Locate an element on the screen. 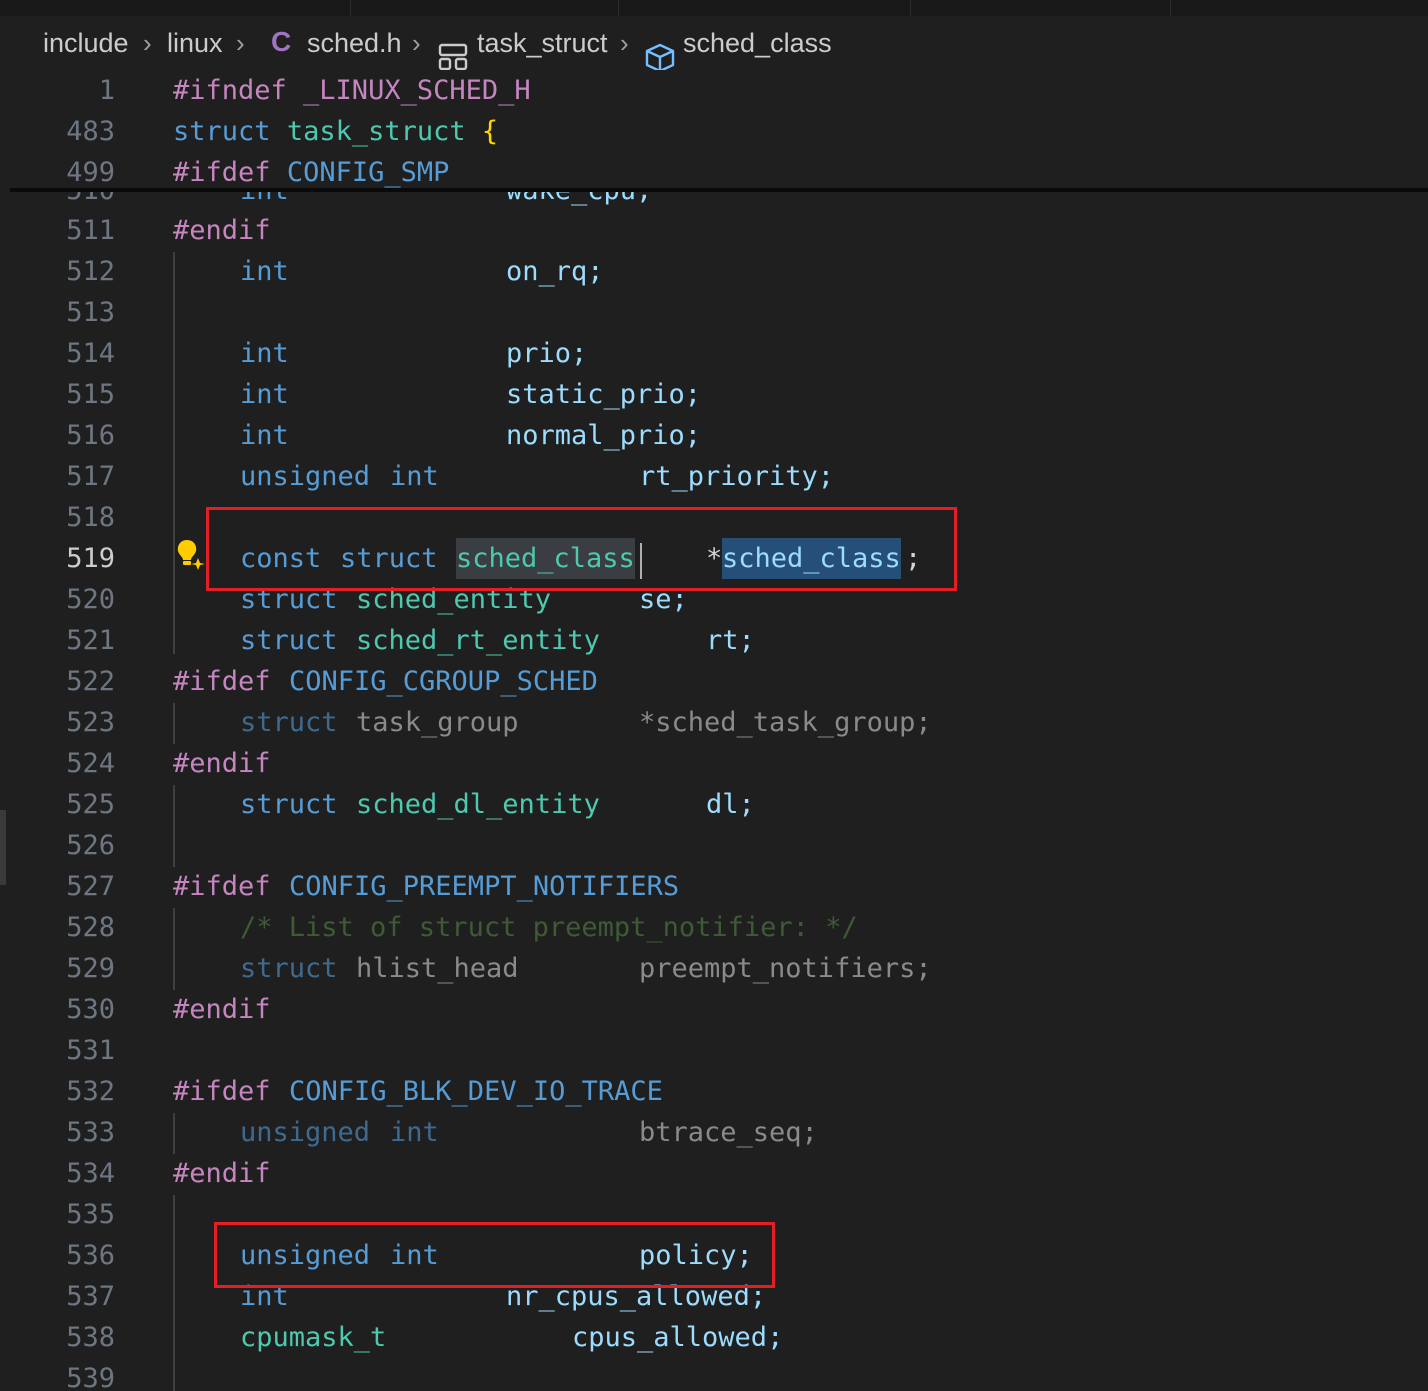  line-number: 514 is located at coordinates (90, 353).